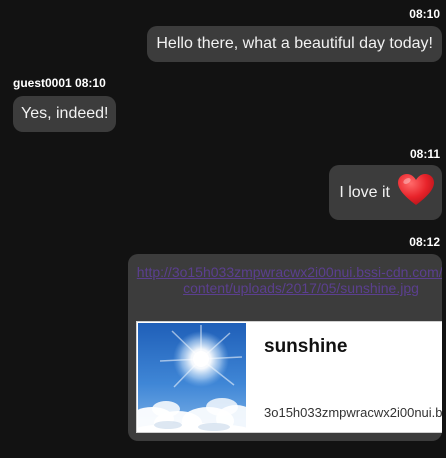 Image resolution: width=446 pixels, height=458 pixels. Describe the element at coordinates (416, 192) in the screenshot. I see `heart-icon` at that location.